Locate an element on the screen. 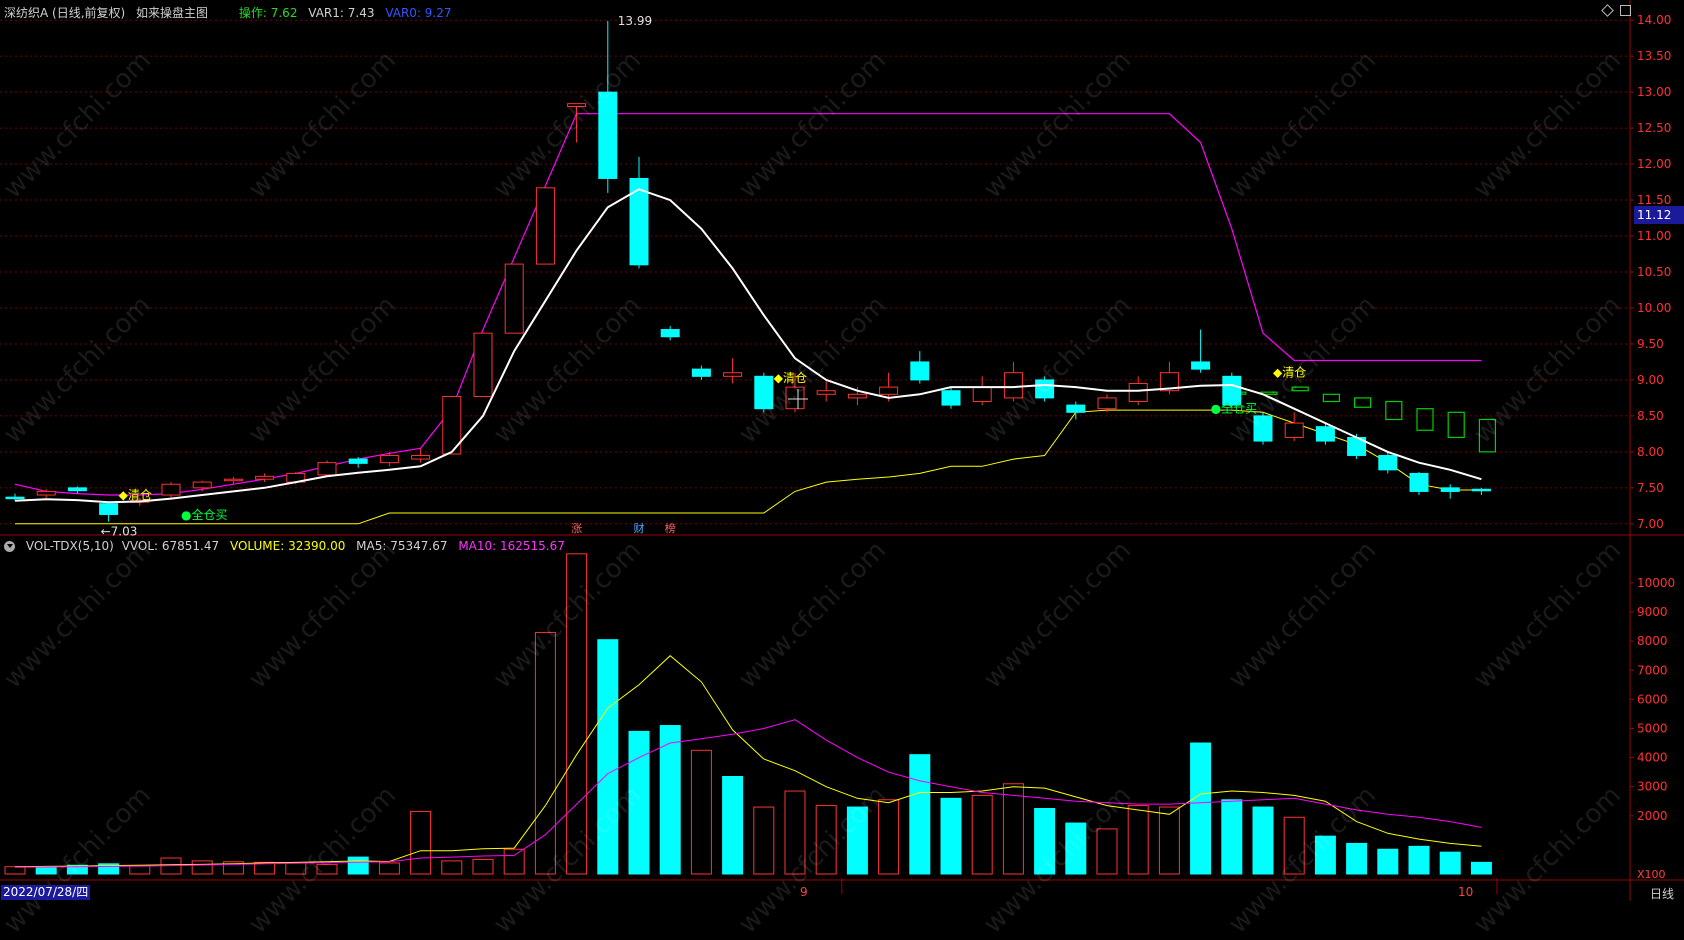 The height and width of the screenshot is (940, 1684). stock-title: 深纺织A (日线,前复权) is located at coordinates (64, 13).